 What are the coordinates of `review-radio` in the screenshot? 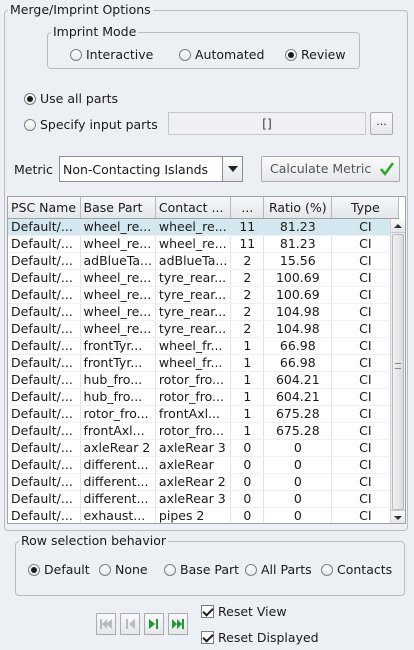 It's located at (291, 54).